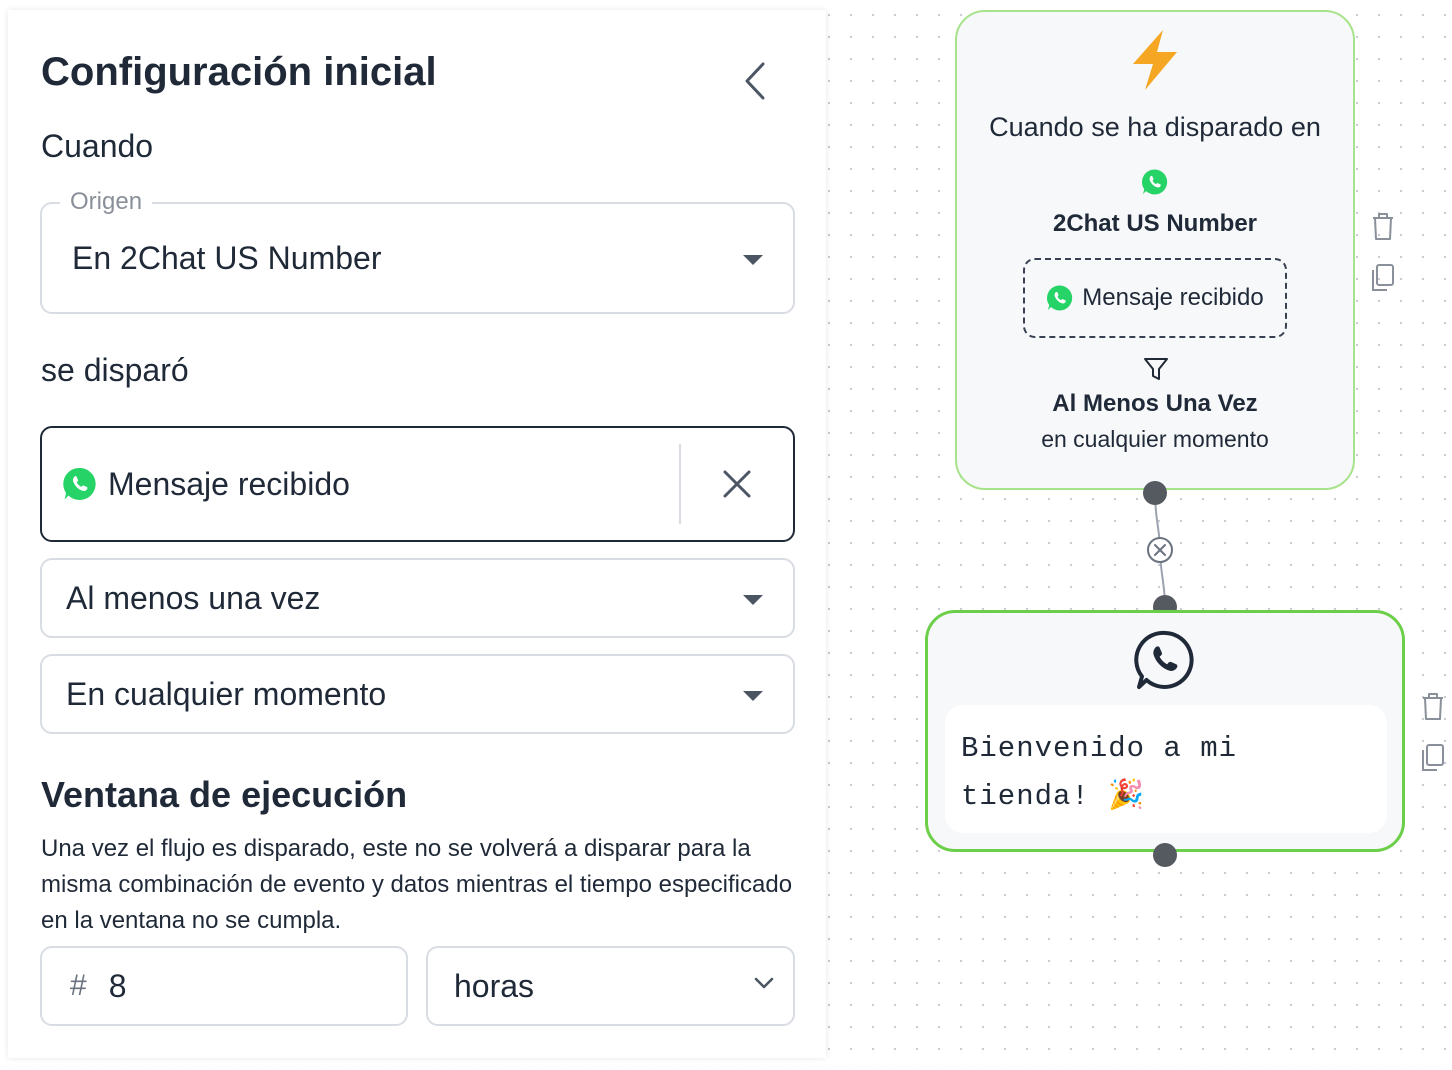  Describe the element at coordinates (1166, 769) in the screenshot. I see `message-bubble: Bienvenido a mi tienda! 🎉` at that location.